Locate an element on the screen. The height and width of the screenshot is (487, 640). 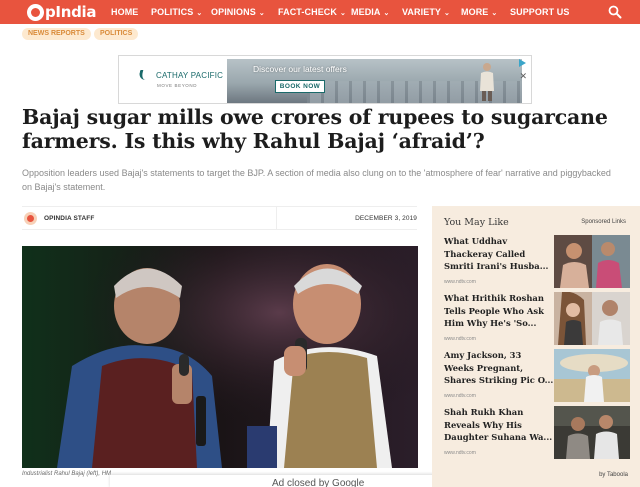
site-logo: pIndia is located at coordinates (62, 12).